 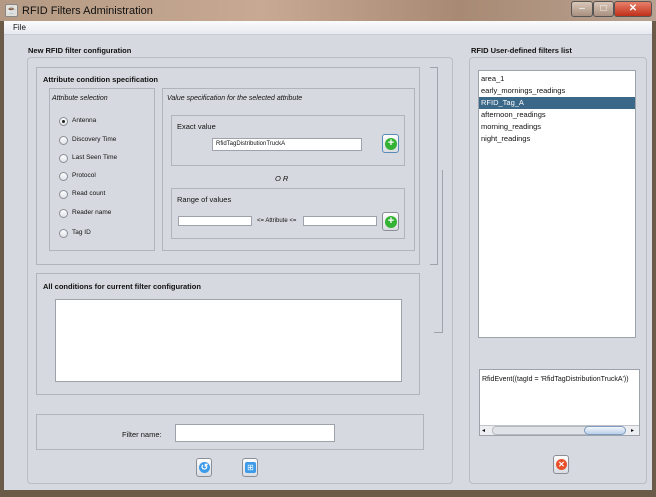 I want to click on radio-label: Protocol, so click(x=84, y=175).